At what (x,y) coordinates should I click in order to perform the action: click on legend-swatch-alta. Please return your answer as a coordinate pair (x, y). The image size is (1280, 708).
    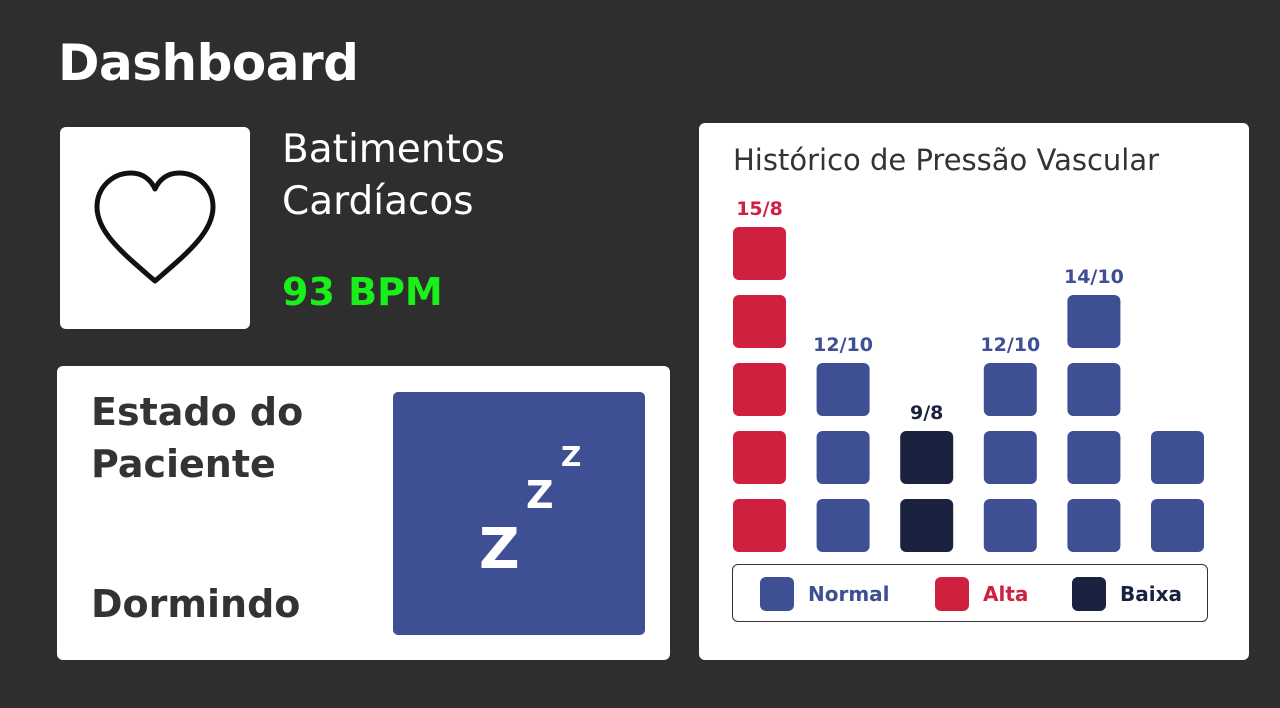
    Looking at the image, I should click on (952, 594).